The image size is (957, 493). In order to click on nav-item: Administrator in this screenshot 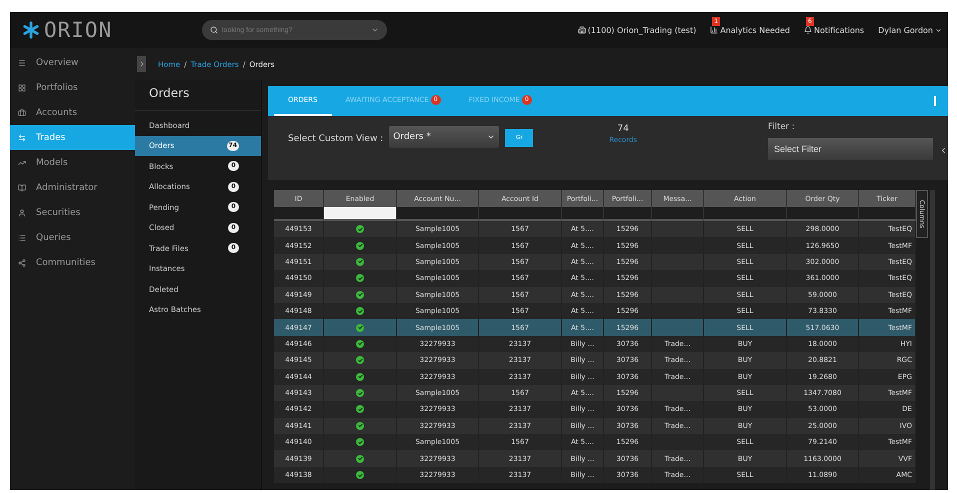, I will do `click(72, 187)`.